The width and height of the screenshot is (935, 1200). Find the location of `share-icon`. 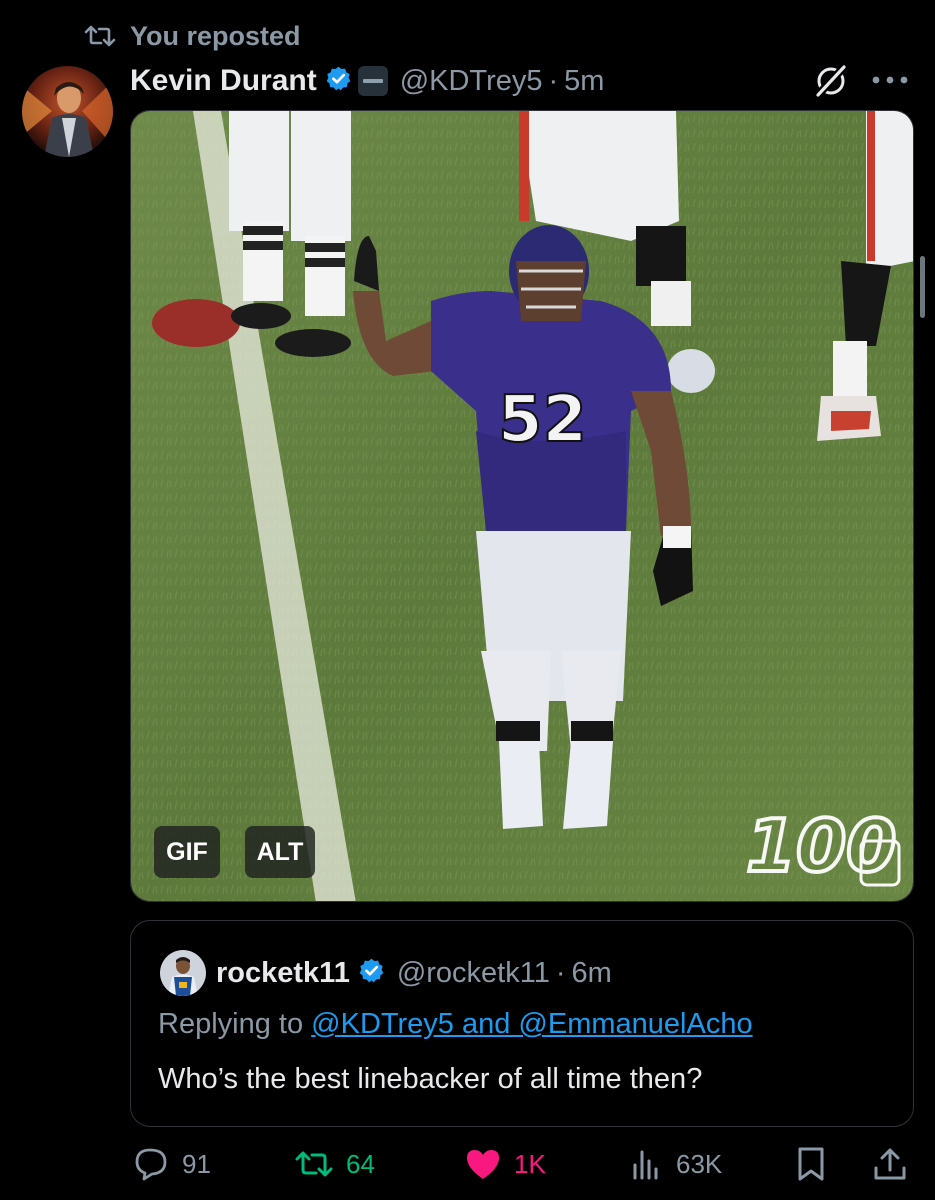

share-icon is located at coordinates (890, 1164).